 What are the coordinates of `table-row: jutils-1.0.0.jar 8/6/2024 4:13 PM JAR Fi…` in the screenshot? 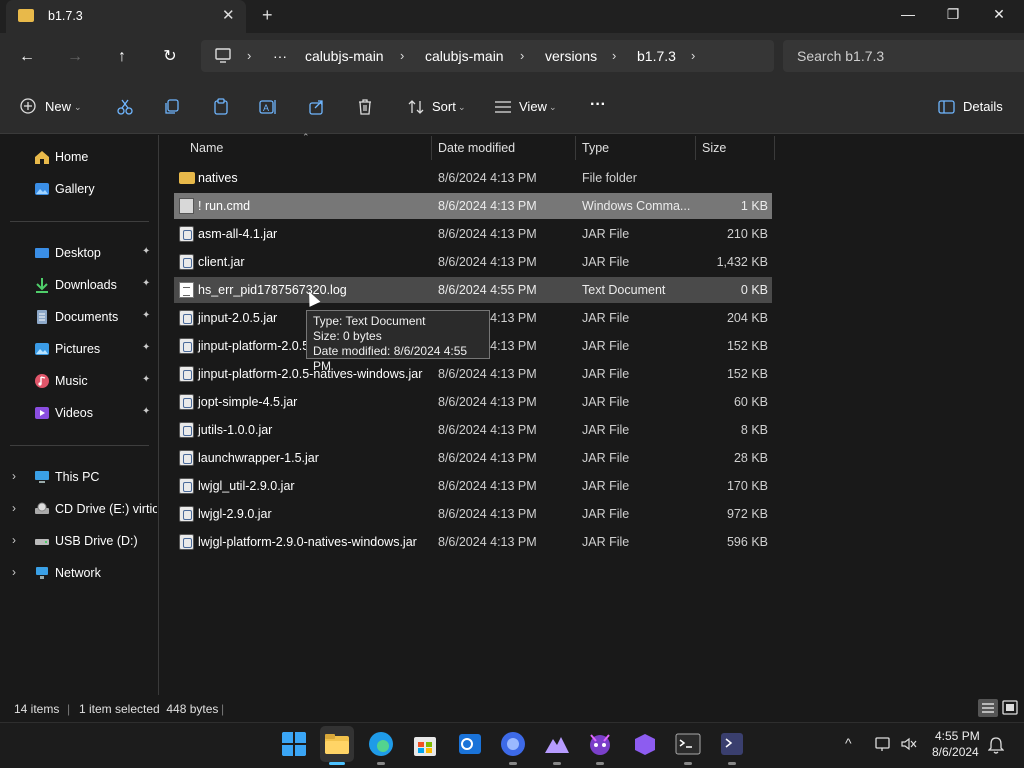 It's located at (473, 430).